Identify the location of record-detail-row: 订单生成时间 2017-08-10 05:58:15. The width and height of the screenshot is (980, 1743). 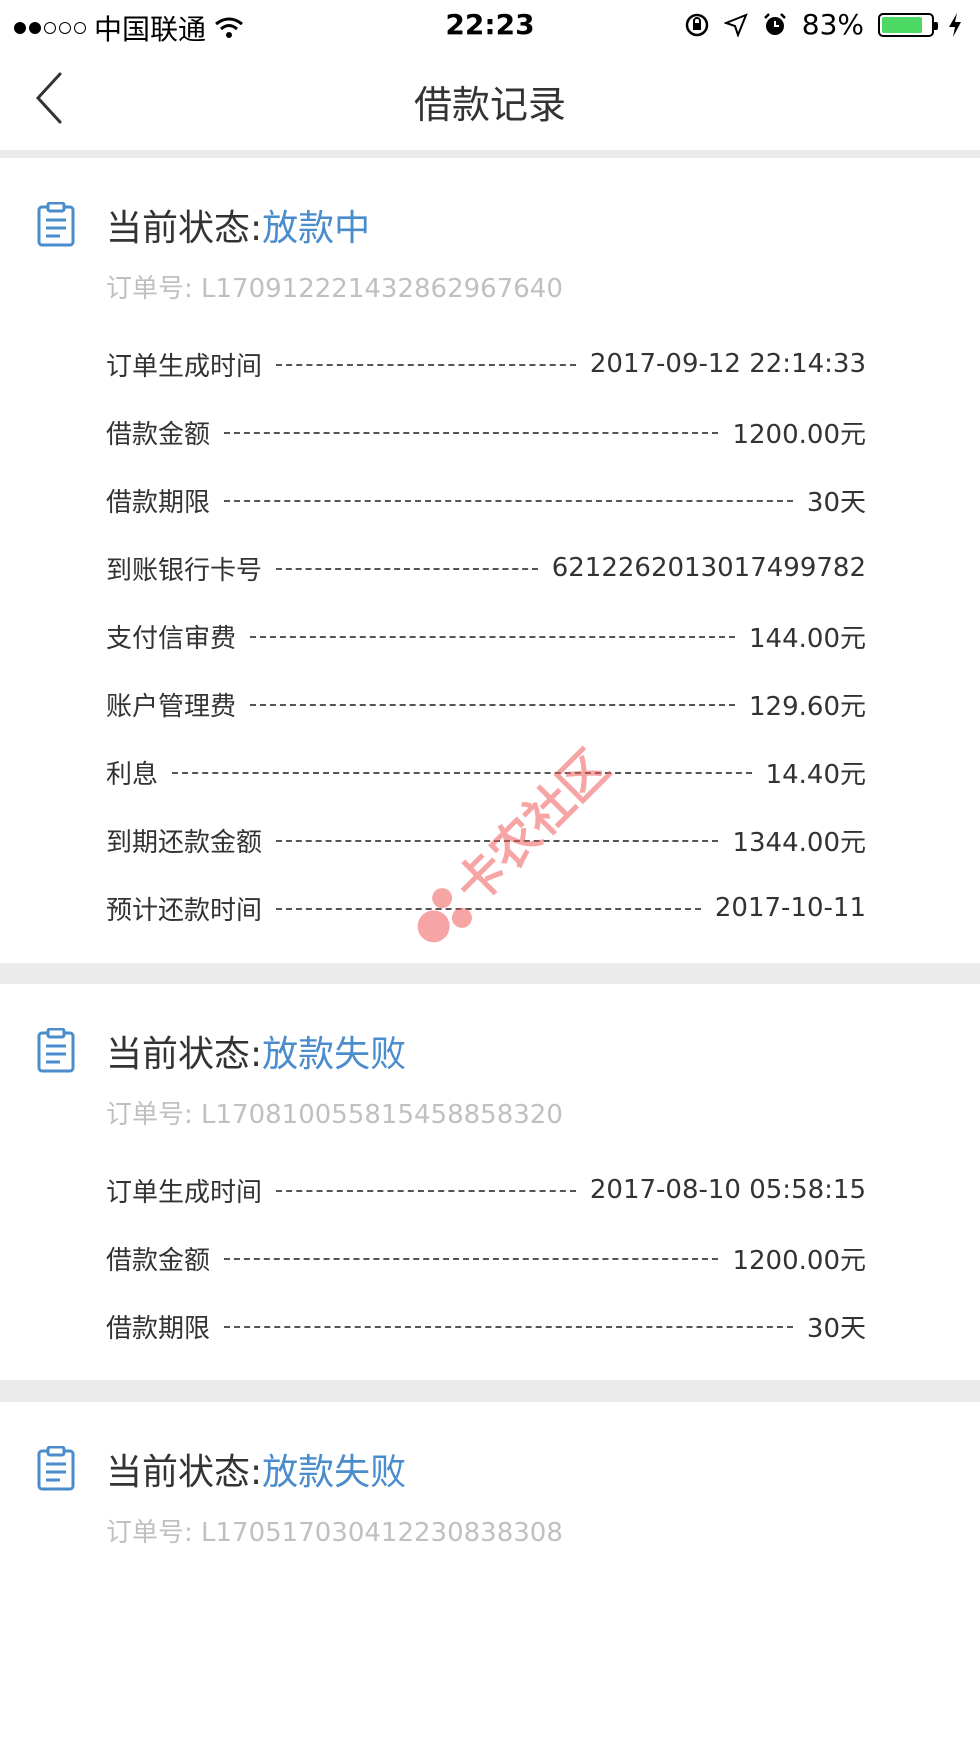
(486, 1190).